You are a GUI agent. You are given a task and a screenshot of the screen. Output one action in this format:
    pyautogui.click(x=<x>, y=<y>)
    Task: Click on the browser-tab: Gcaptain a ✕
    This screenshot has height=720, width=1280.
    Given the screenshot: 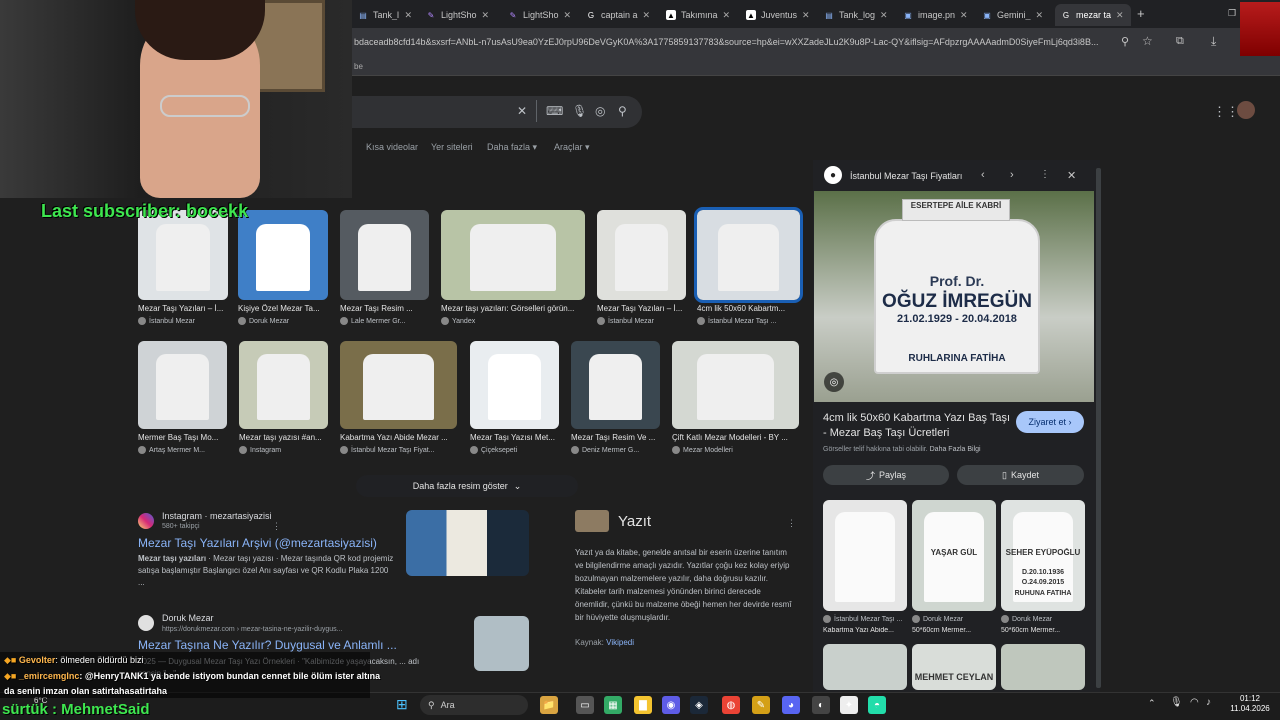 What is the action you would take?
    pyautogui.click(x=619, y=15)
    